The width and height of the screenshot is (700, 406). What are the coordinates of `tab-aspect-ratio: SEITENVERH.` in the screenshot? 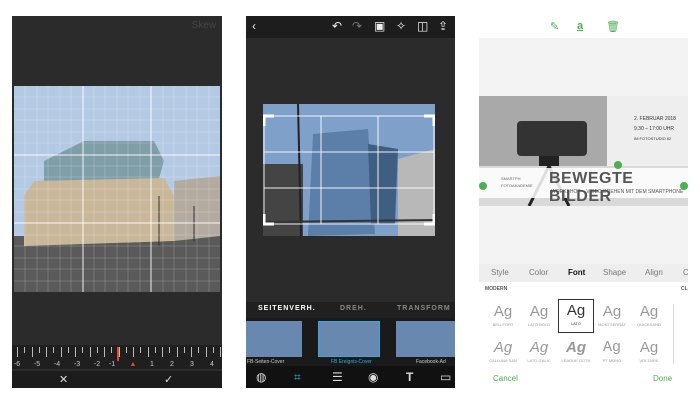 It's located at (287, 308).